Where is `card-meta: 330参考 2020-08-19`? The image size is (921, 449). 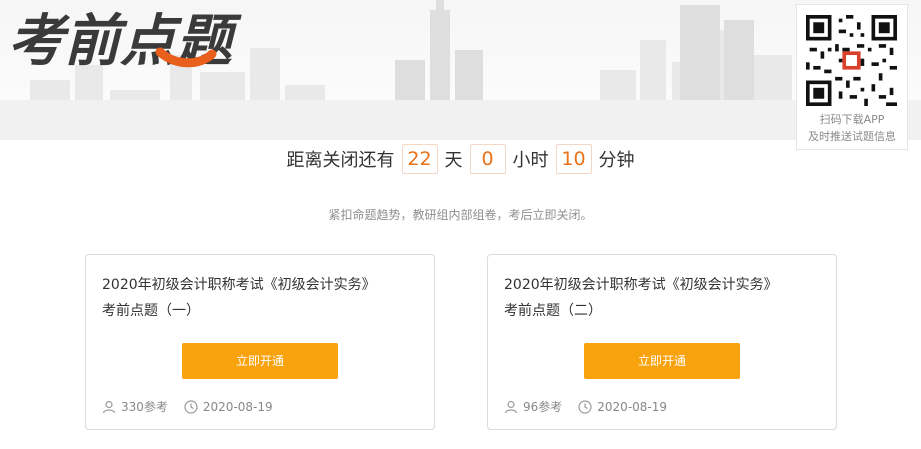 card-meta: 330参考 2020-08-19 is located at coordinates (187, 406).